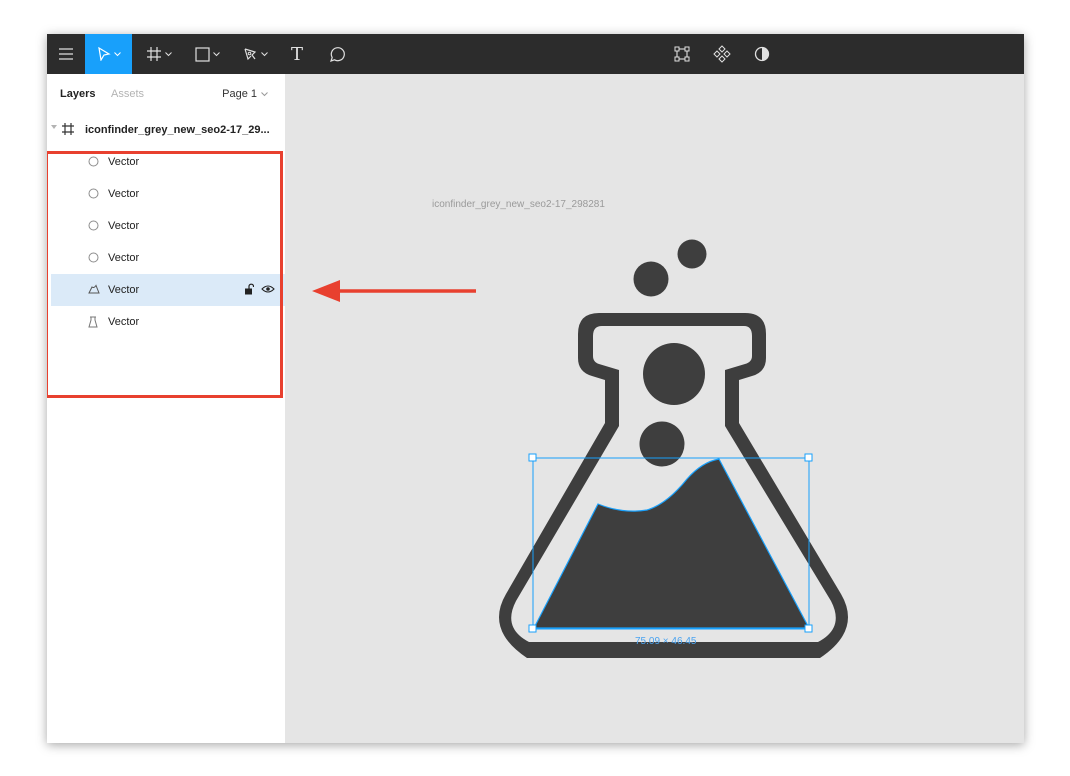 Image resolution: width=1070 pixels, height=776 pixels. I want to click on bubble-small, so click(692, 254).